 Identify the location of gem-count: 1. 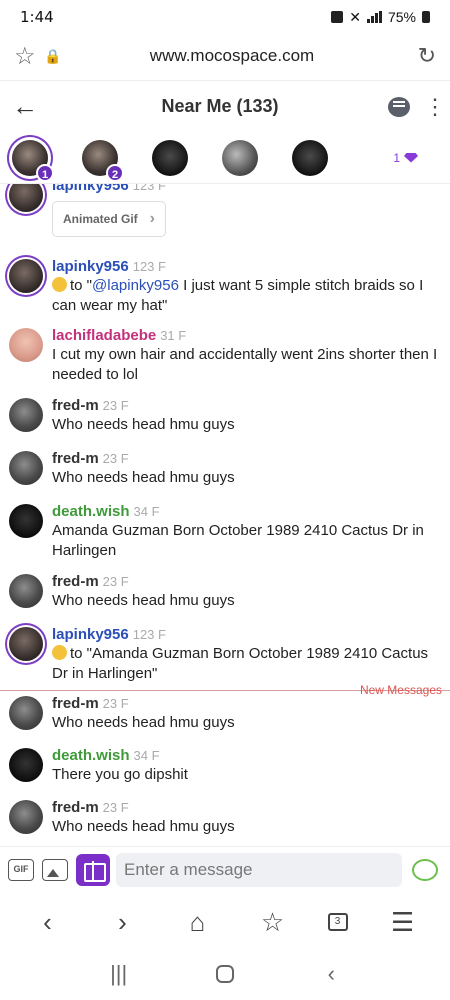
(396, 157).